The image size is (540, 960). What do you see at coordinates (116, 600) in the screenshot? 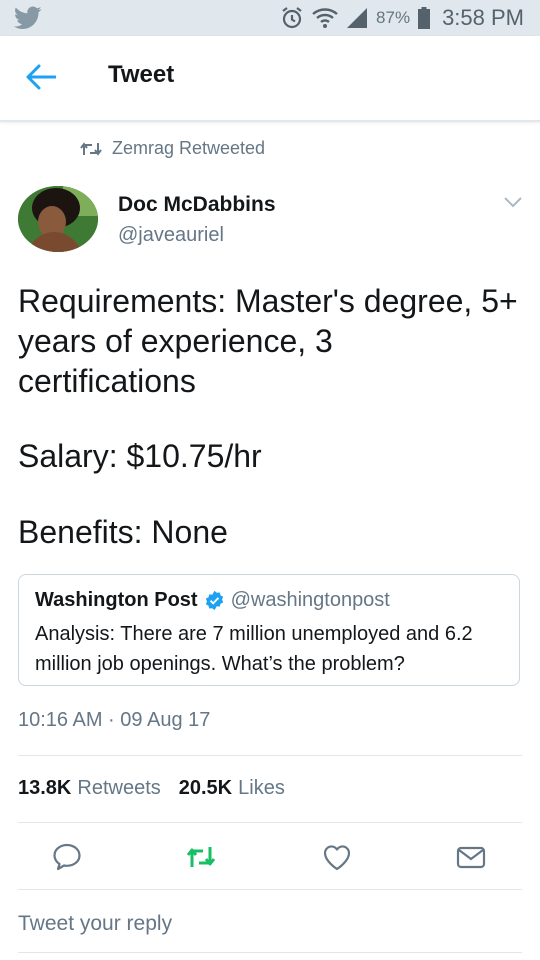
I see `quoted-author-name: Washington Post` at bounding box center [116, 600].